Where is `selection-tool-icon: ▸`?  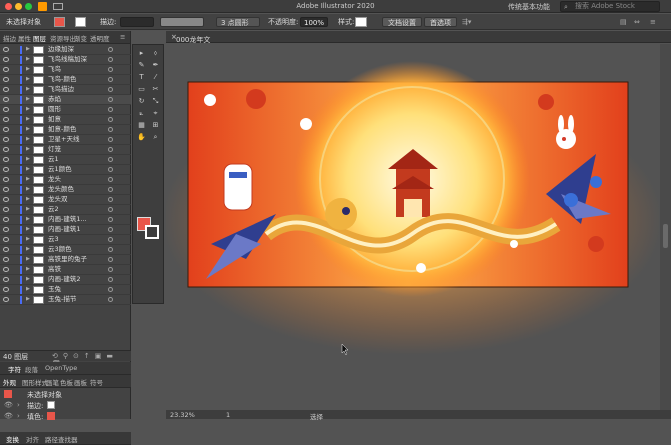 selection-tool-icon: ▸ is located at coordinates (141, 53).